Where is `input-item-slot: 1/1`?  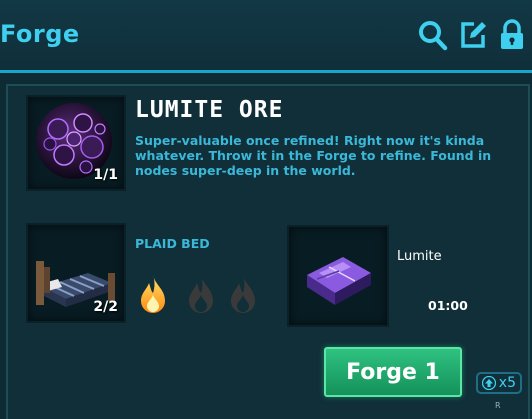 input-item-slot: 1/1 is located at coordinates (76, 143).